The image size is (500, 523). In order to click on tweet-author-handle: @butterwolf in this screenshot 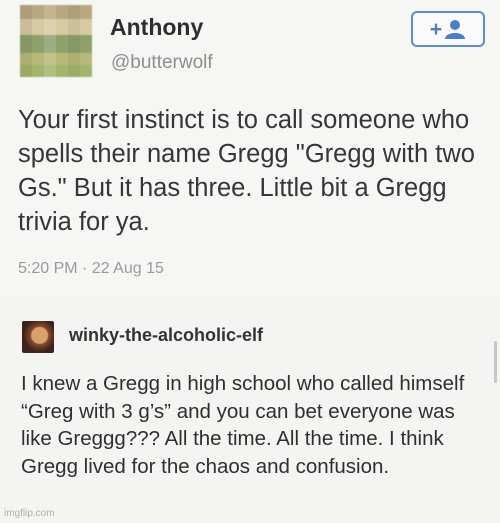, I will do `click(162, 63)`.